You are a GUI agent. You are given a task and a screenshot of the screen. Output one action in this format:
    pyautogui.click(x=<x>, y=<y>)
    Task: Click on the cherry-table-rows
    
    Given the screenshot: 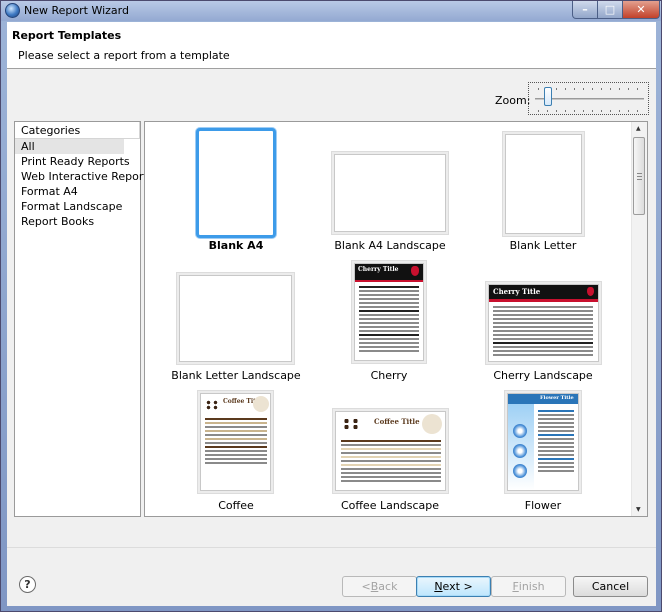 What is the action you would take?
    pyautogui.click(x=389, y=320)
    